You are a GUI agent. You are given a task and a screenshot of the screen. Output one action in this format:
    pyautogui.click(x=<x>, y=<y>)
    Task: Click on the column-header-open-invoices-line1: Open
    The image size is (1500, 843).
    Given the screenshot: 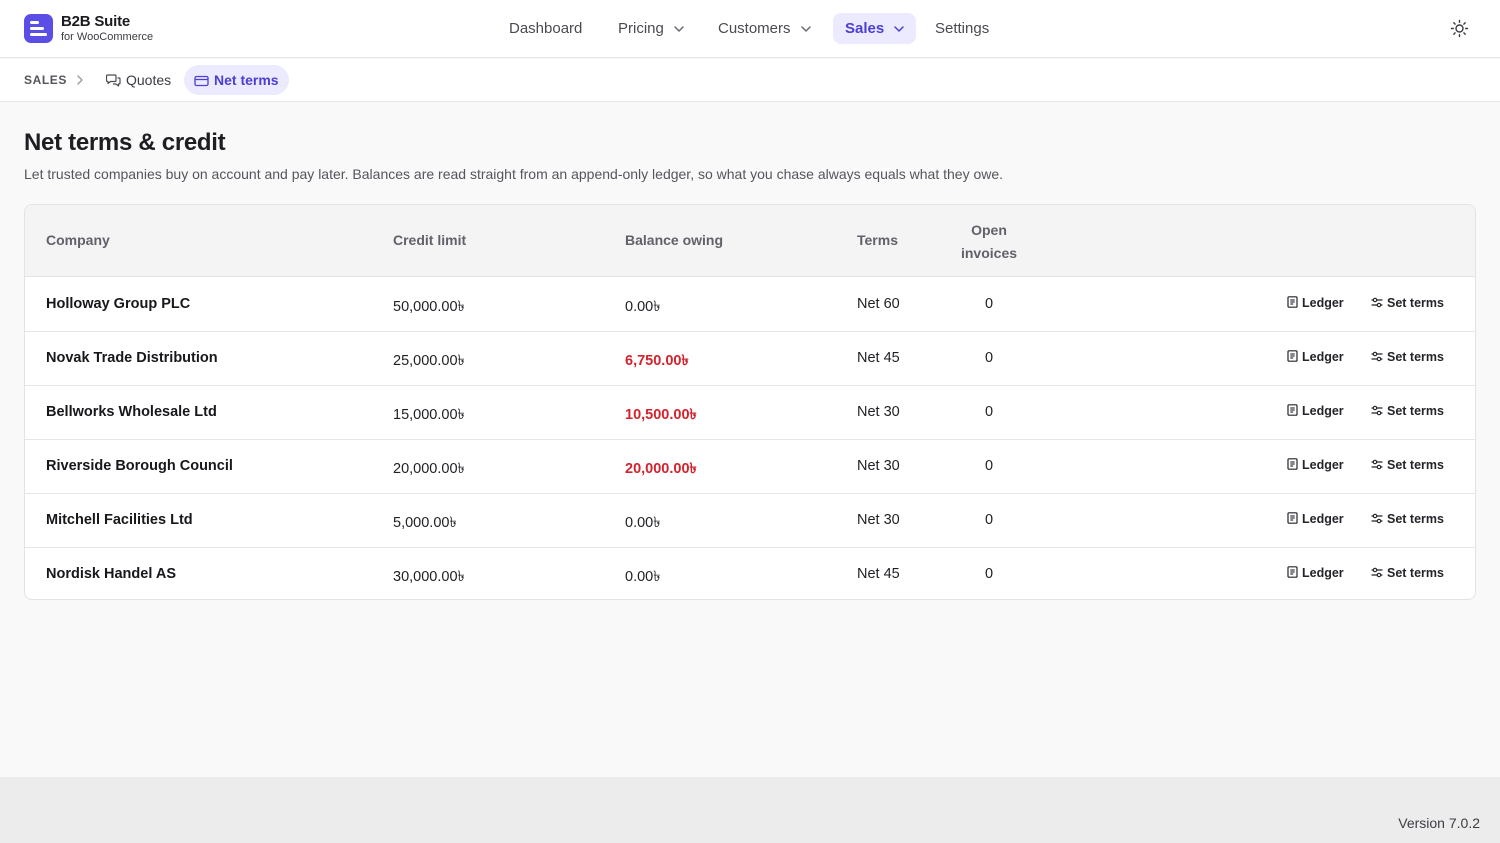 What is the action you would take?
    pyautogui.click(x=989, y=230)
    